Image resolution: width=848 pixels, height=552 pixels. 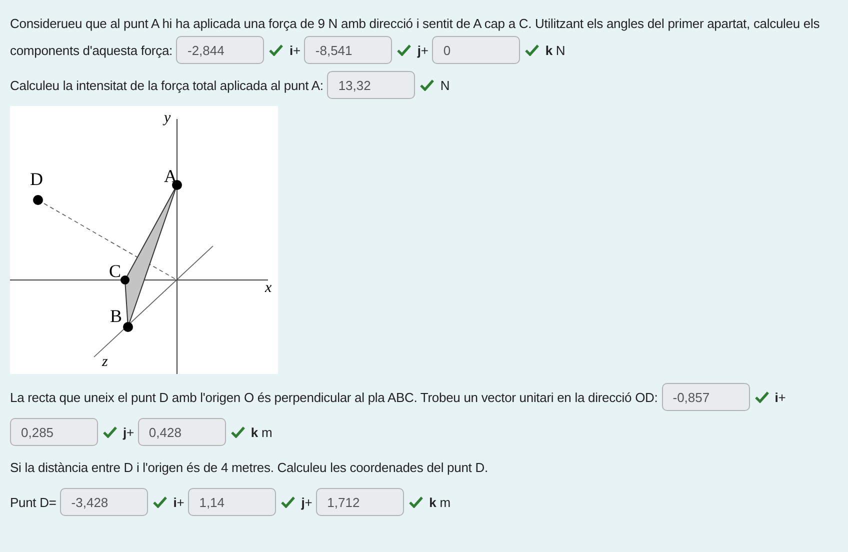 I want to click on answer-field: 1,712, so click(x=360, y=502).